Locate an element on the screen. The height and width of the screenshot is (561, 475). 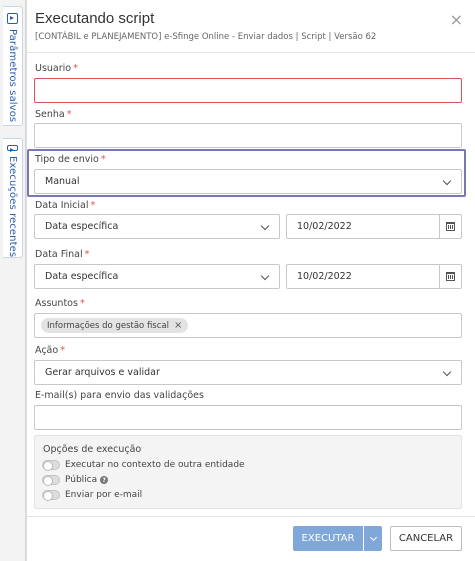
data-inicial-select: Data específica is located at coordinates (157, 226).